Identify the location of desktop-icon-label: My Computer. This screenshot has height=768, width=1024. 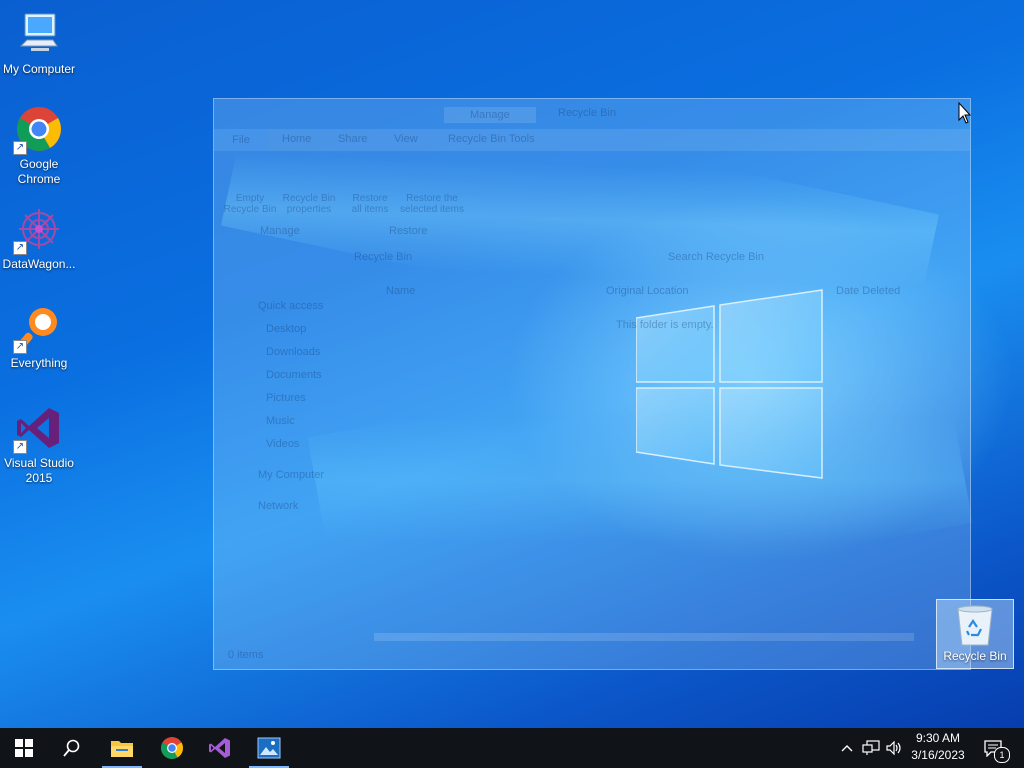
(39, 69).